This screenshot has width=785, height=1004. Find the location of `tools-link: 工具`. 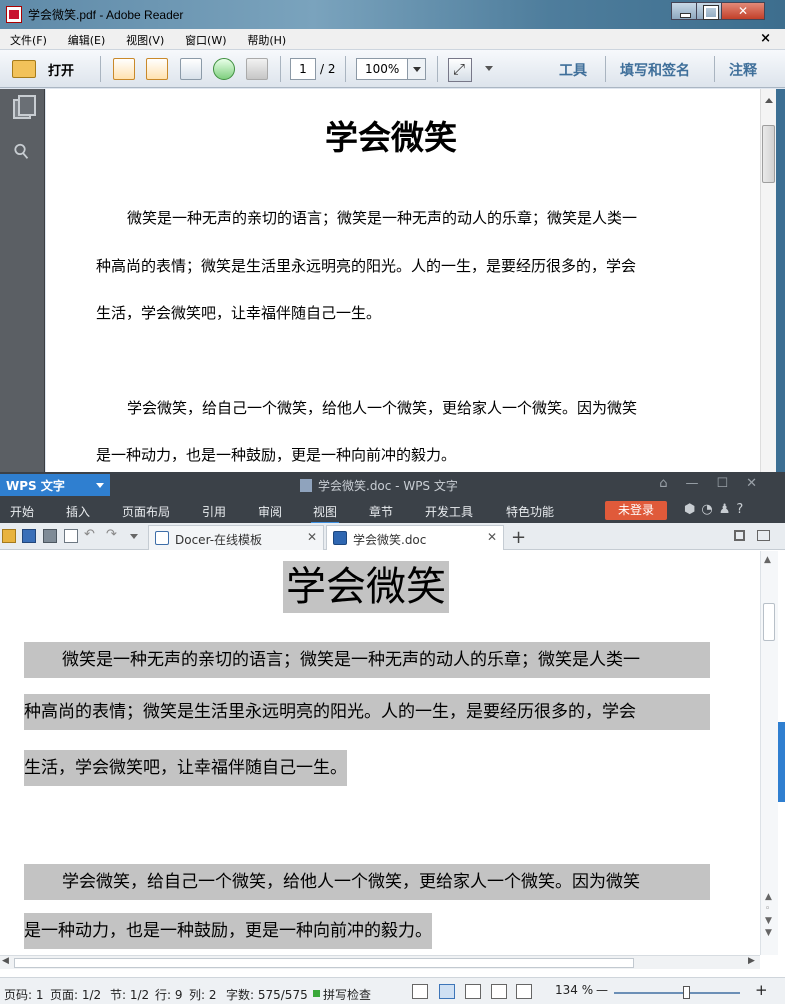

tools-link: 工具 is located at coordinates (573, 70).